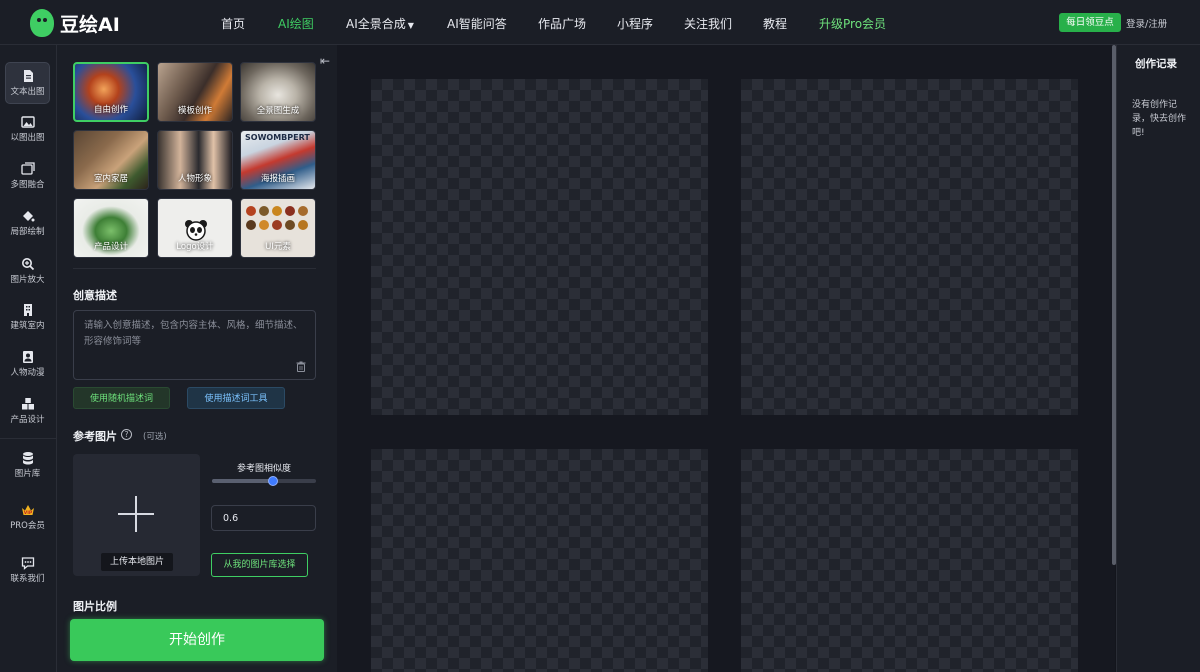 The width and height of the screenshot is (1200, 672). What do you see at coordinates (194, 345) in the screenshot?
I see `description-input: 请输入创意描述，包含内容主体、风格，细节描述、形容修饰词等` at bounding box center [194, 345].